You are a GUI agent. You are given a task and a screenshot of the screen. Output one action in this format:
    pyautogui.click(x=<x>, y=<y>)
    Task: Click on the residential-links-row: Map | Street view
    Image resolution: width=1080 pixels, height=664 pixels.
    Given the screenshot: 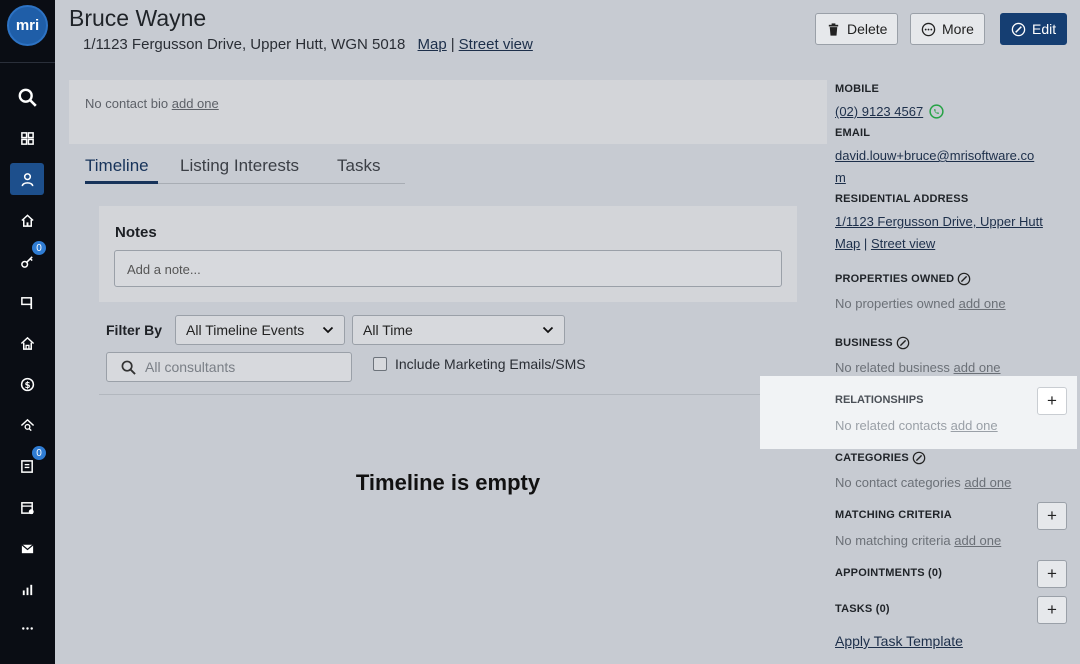 What is the action you would take?
    pyautogui.click(x=885, y=243)
    